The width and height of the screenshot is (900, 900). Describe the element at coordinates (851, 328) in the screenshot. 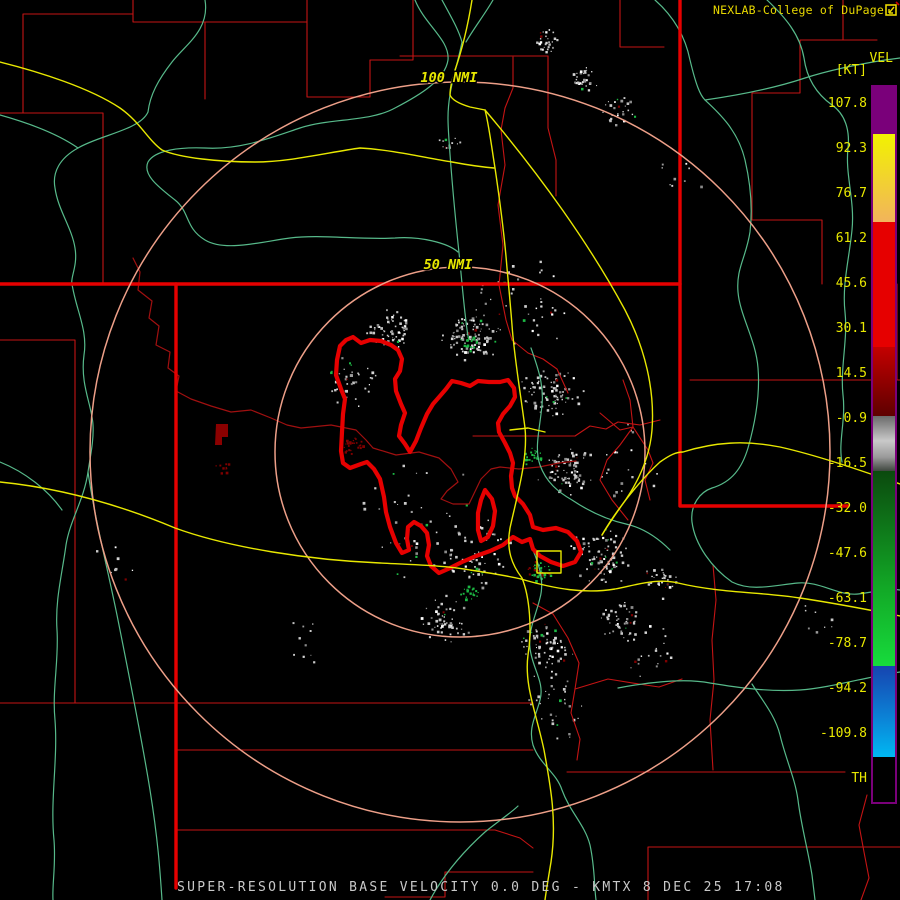

I see `colorbar-tick-label: 30.1` at that location.